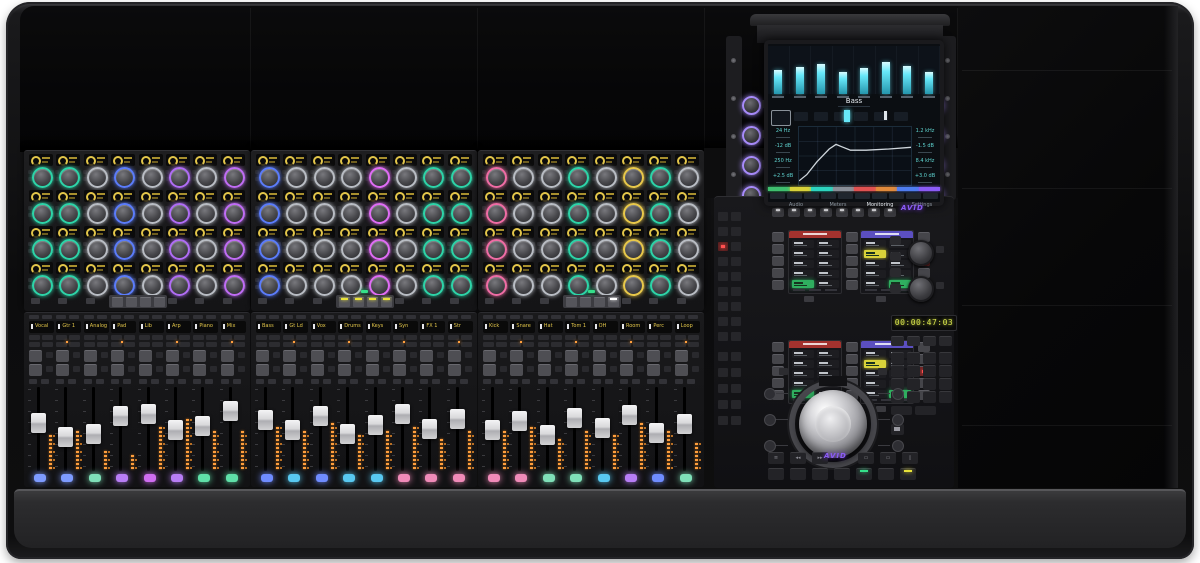  Describe the element at coordinates (838, 205) in the screenshot. I see `screen-menu-item: Meters` at that location.